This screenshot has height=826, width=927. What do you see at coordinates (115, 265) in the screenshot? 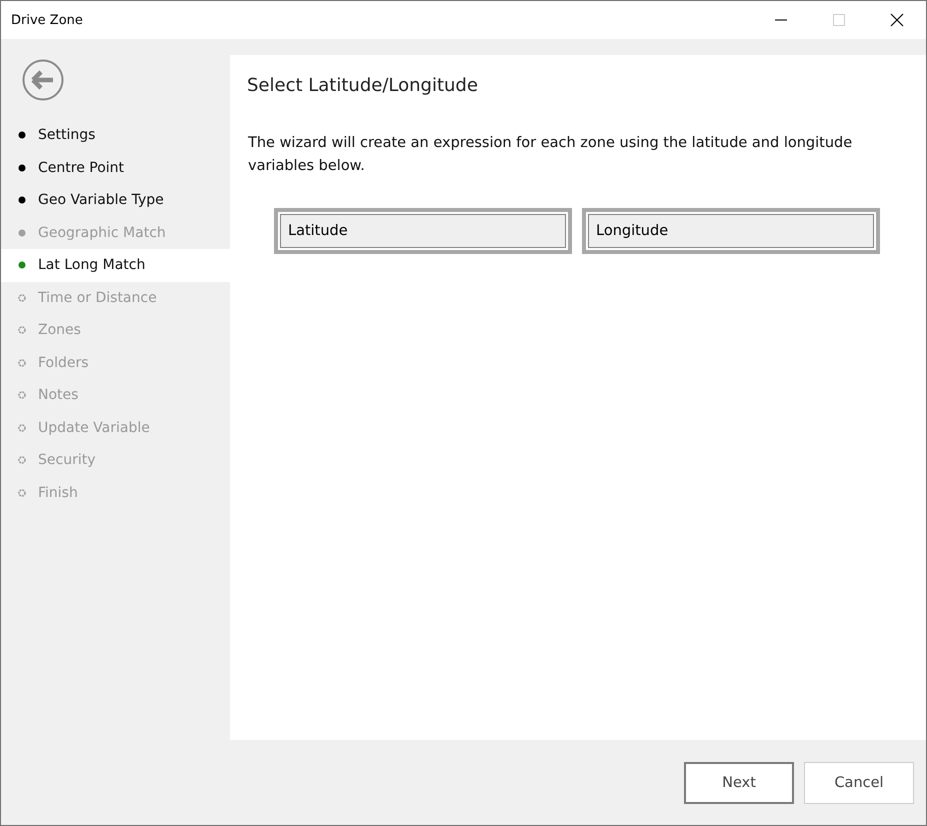
I see `step-item: Lat Long Match` at bounding box center [115, 265].